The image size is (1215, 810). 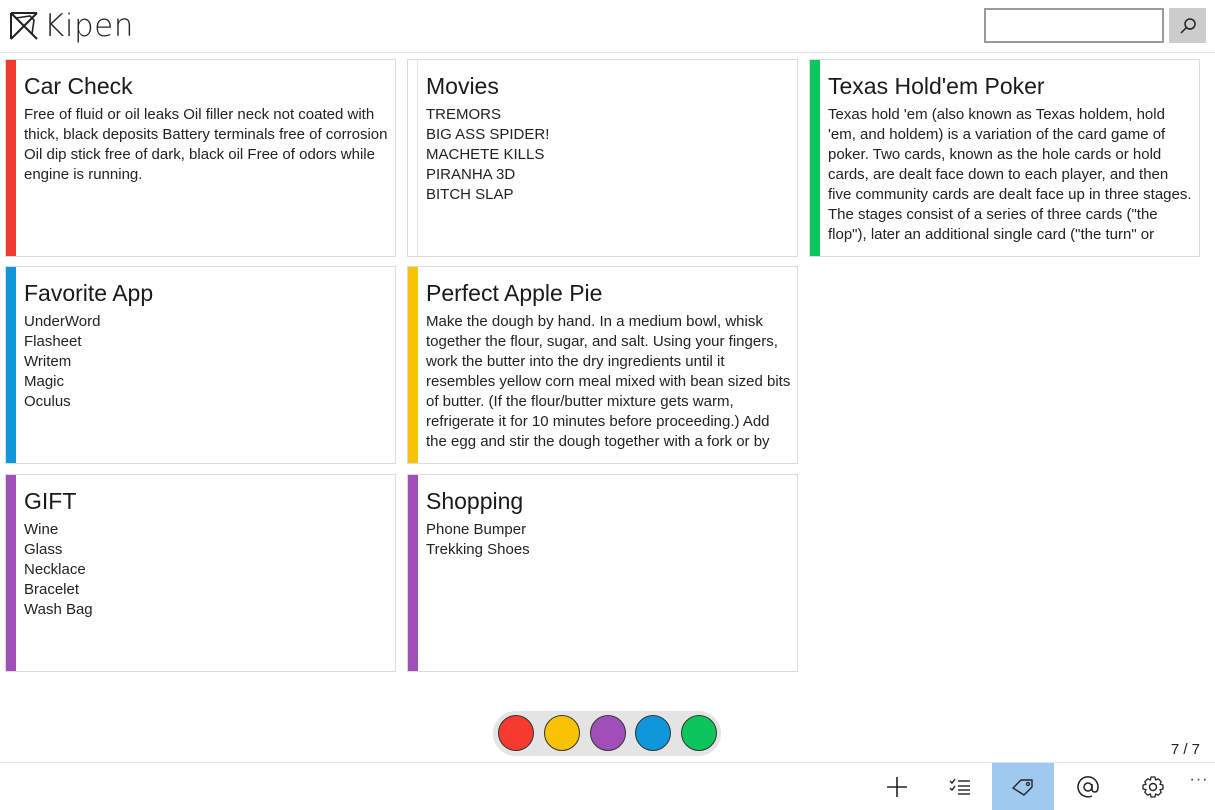 What do you see at coordinates (562, 733) in the screenshot?
I see `color-filter-yellow` at bounding box center [562, 733].